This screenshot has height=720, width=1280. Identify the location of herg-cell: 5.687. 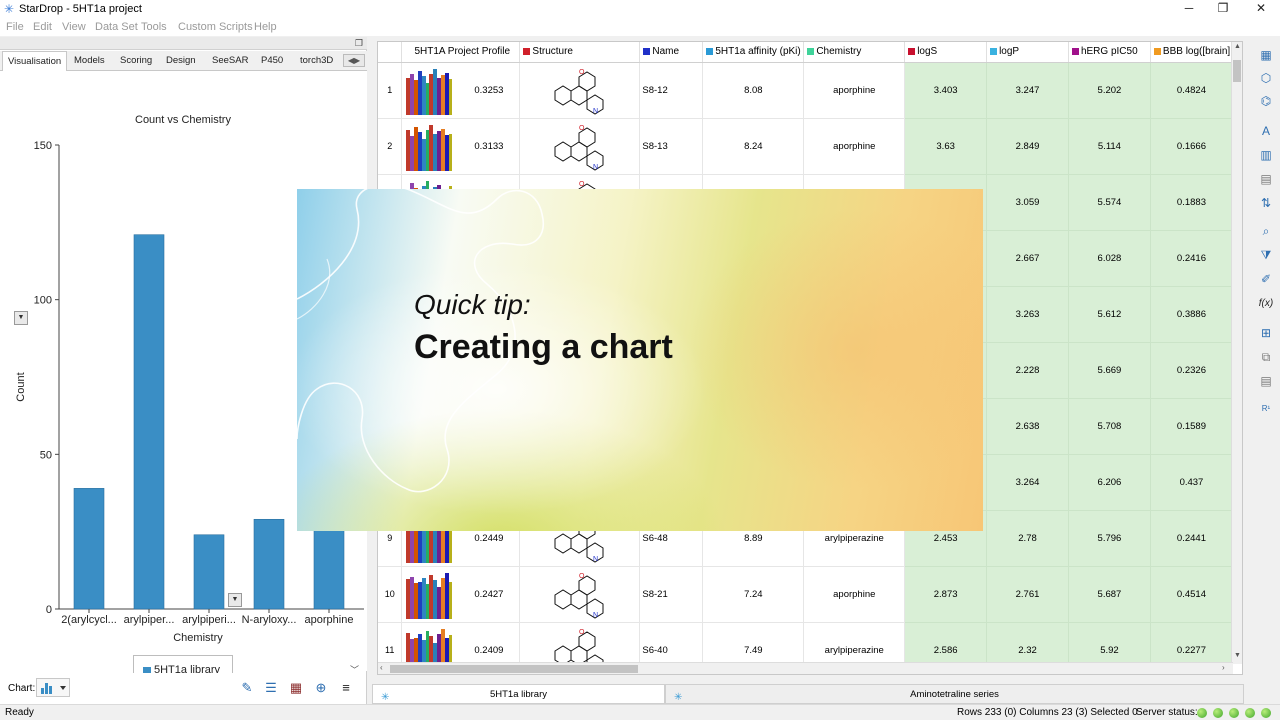
(1109, 594).